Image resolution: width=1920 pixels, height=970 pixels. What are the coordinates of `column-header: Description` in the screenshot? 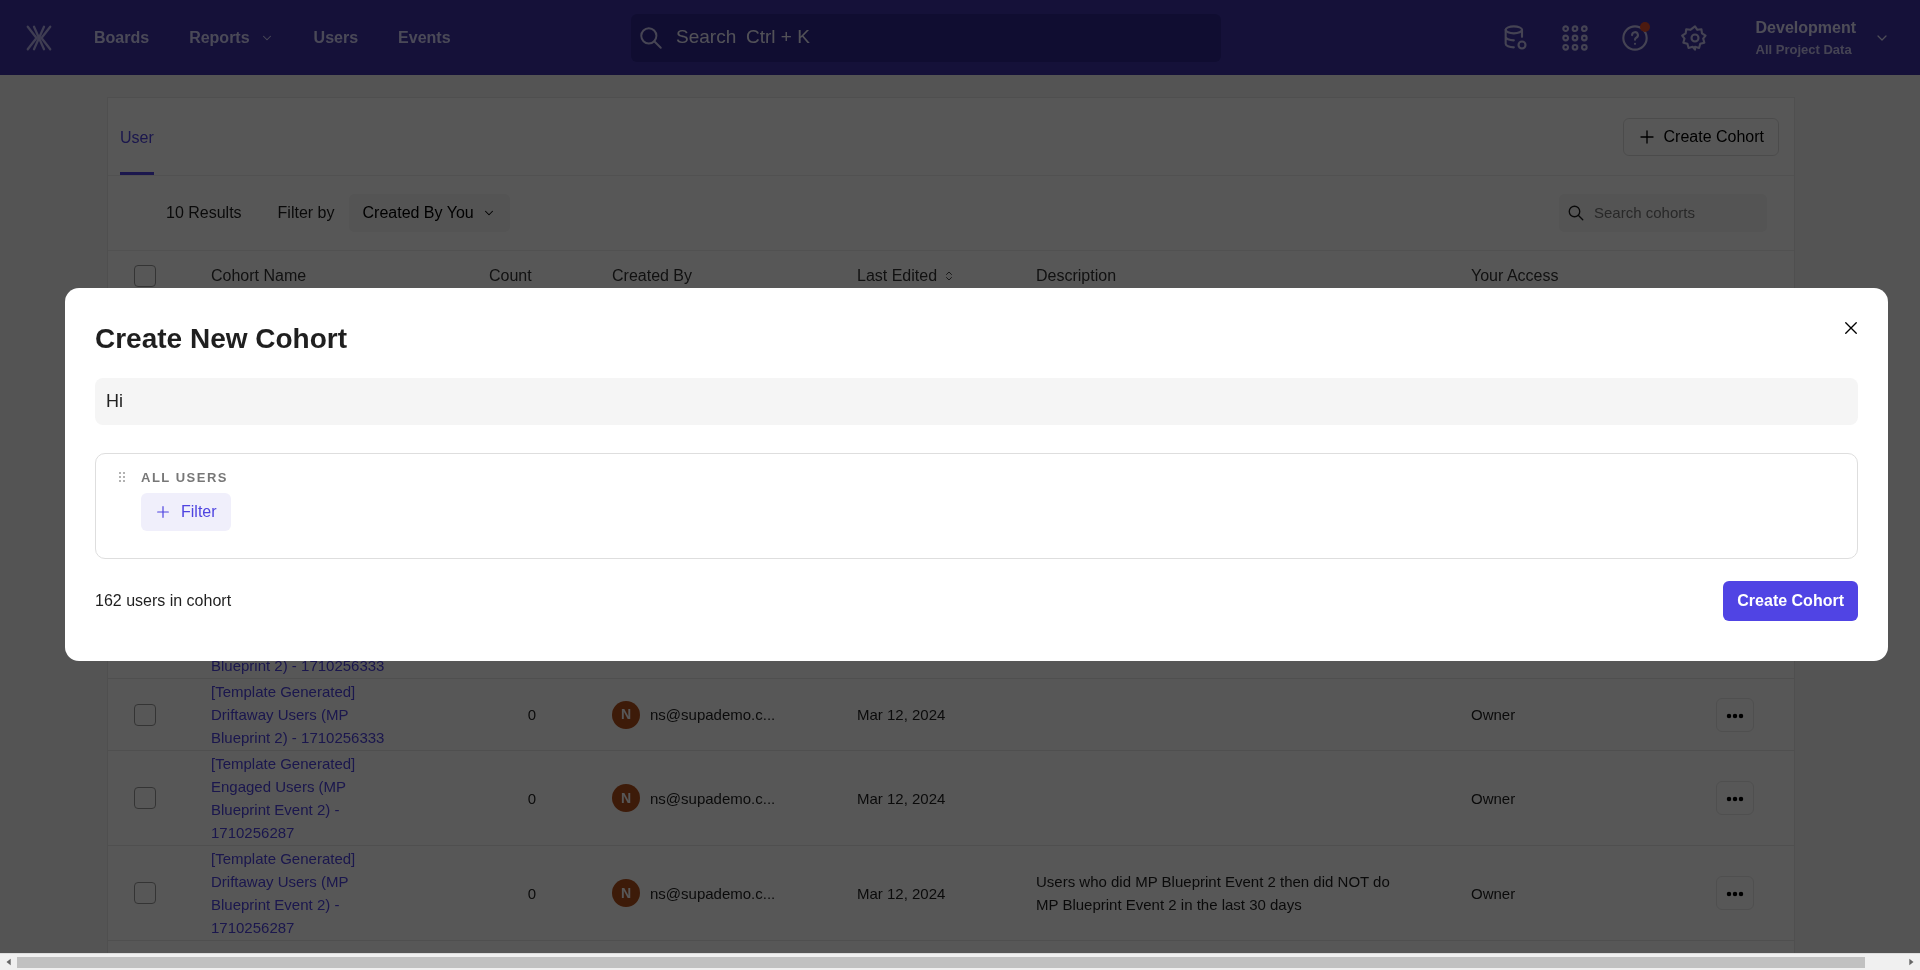 It's located at (1076, 276).